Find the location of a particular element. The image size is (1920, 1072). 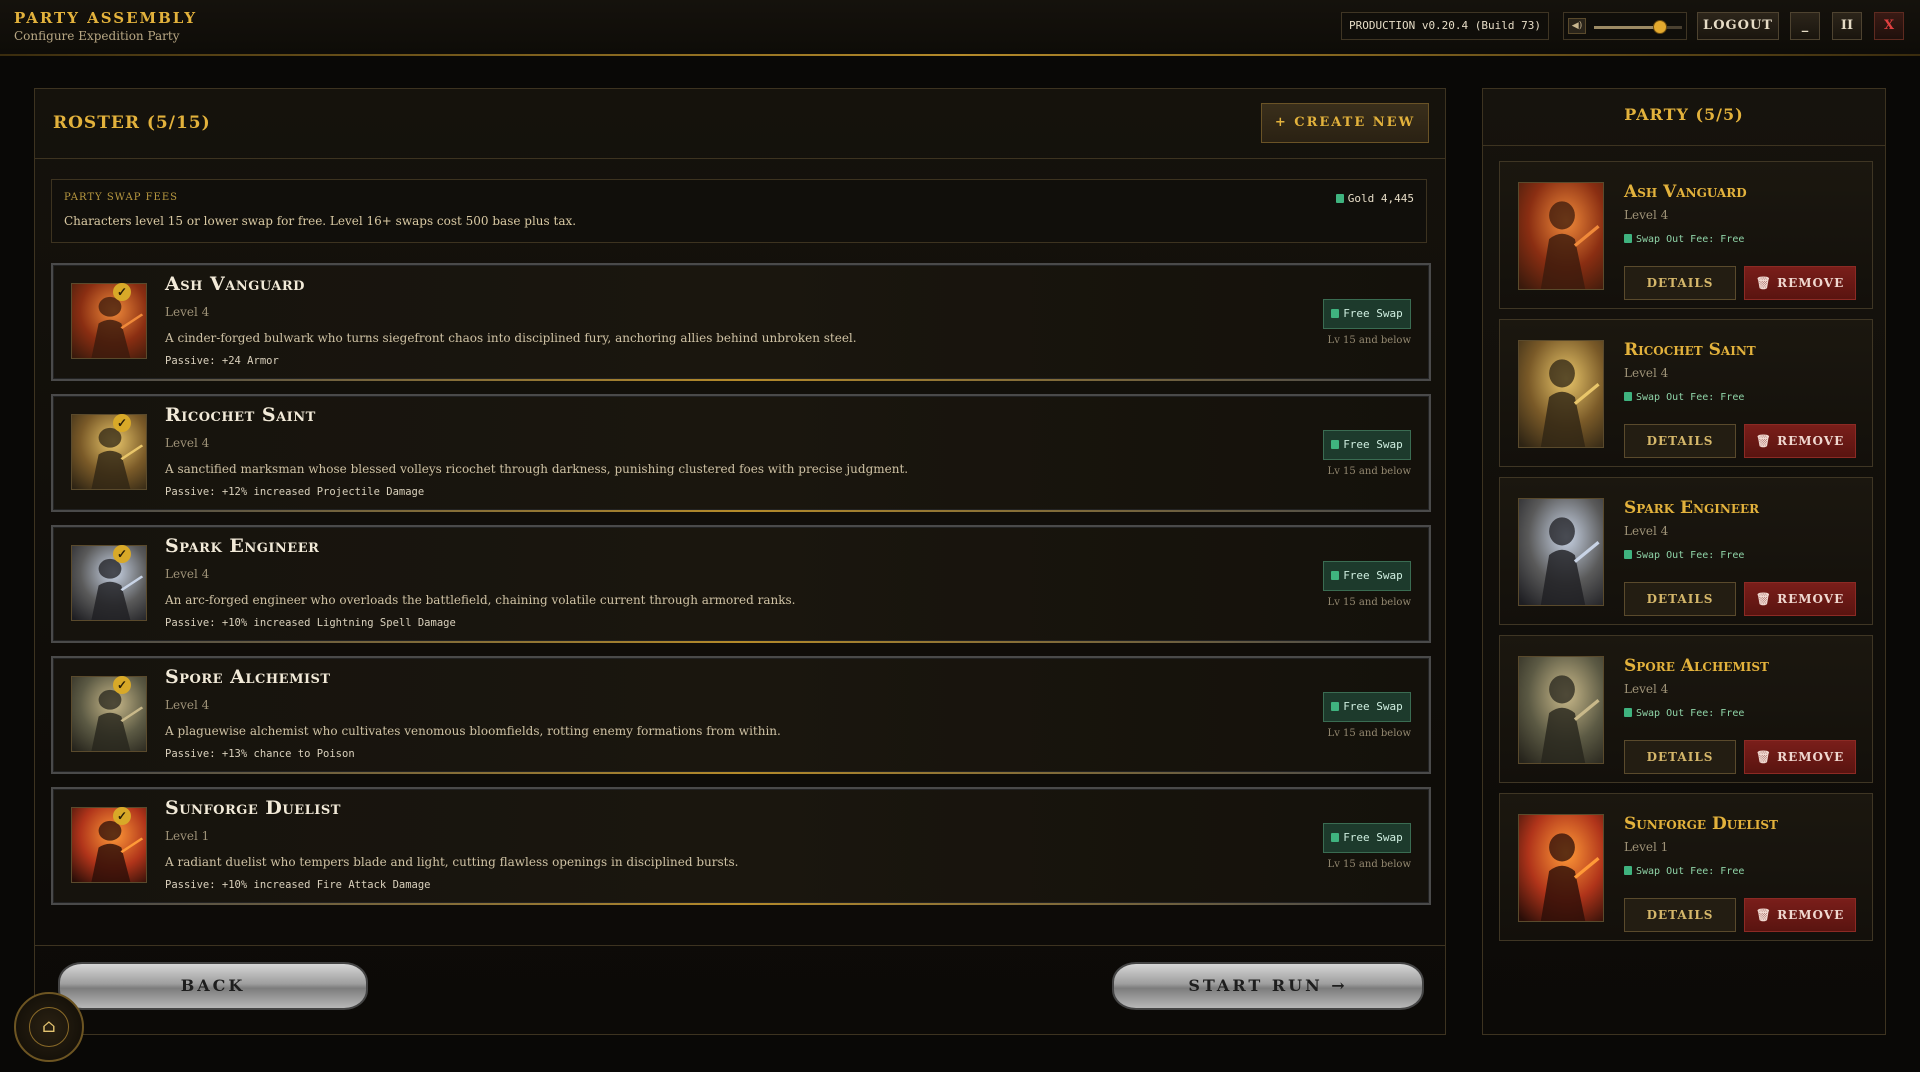

speaker-icon: ◀) is located at coordinates (1577, 26).